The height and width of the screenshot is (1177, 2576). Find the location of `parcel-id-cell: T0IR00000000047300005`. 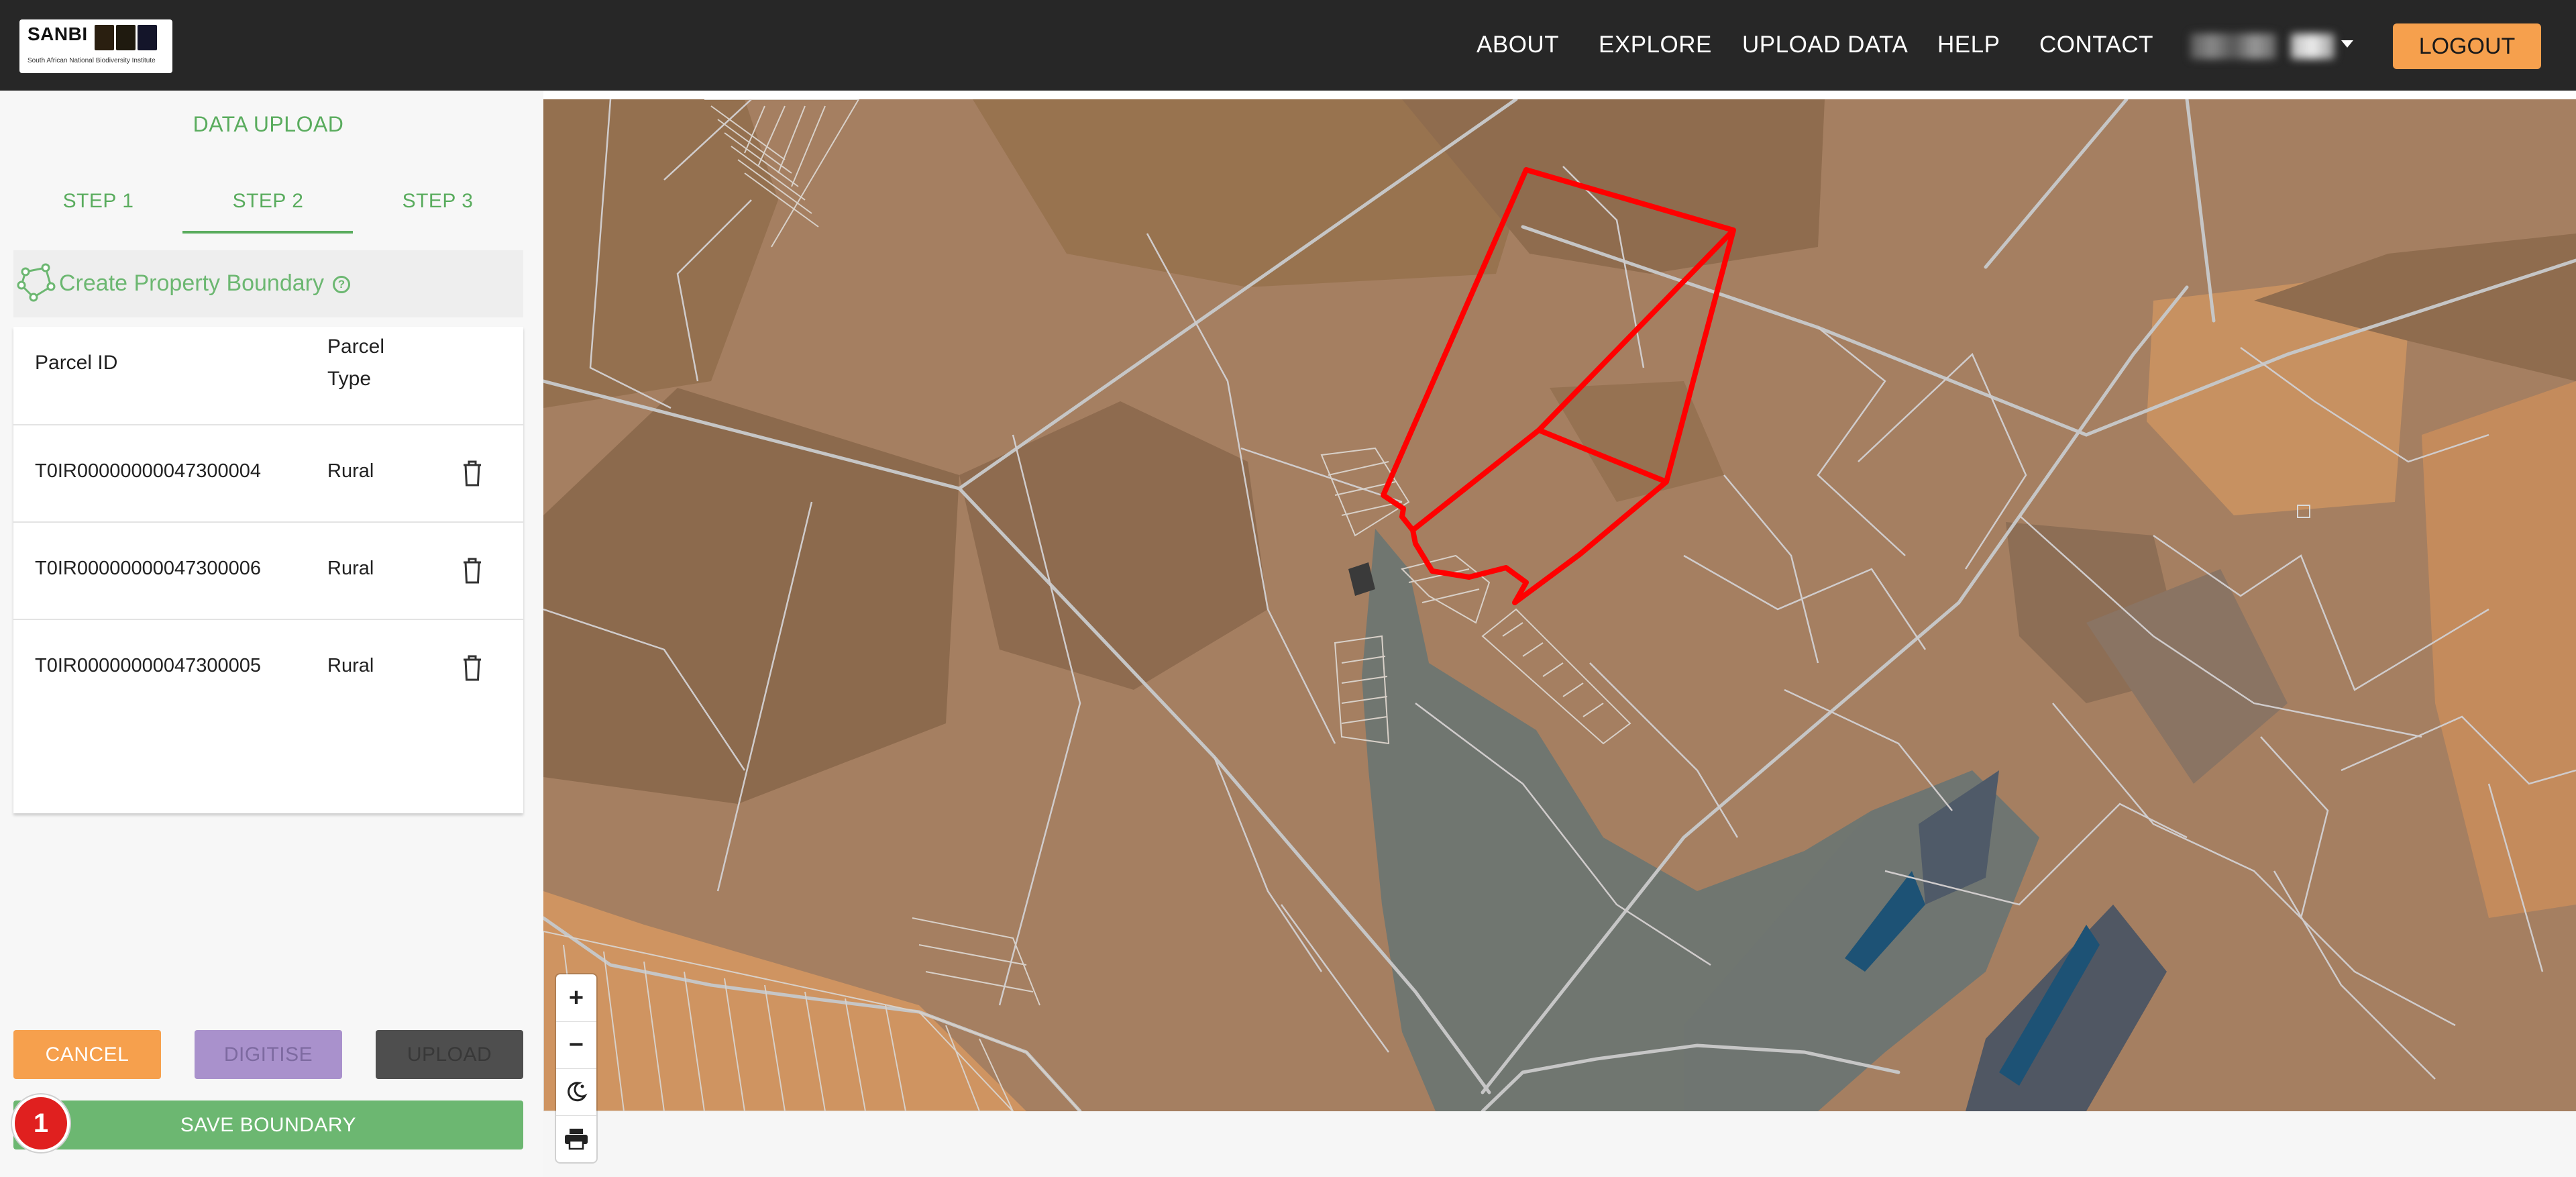

parcel-id-cell: T0IR00000000047300005 is located at coordinates (148, 665).